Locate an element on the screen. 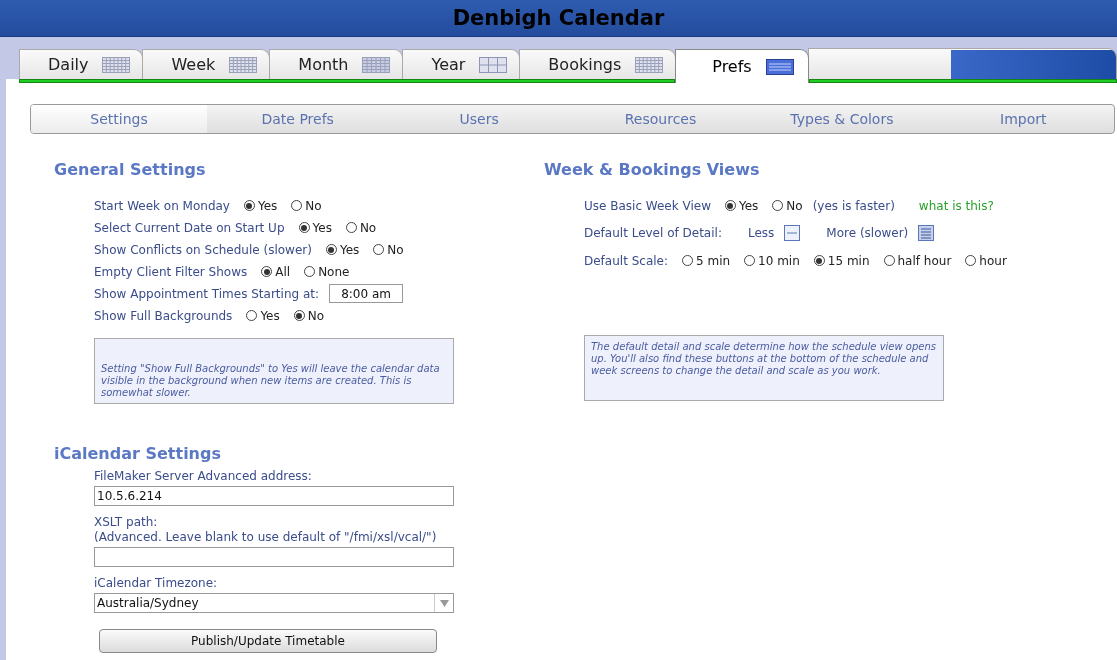  help-link: what is this? is located at coordinates (956, 205).